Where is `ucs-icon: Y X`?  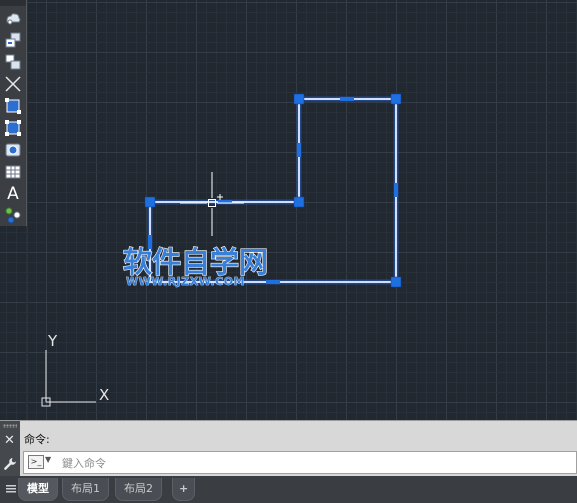
ucs-icon: Y X is located at coordinates (75, 369).